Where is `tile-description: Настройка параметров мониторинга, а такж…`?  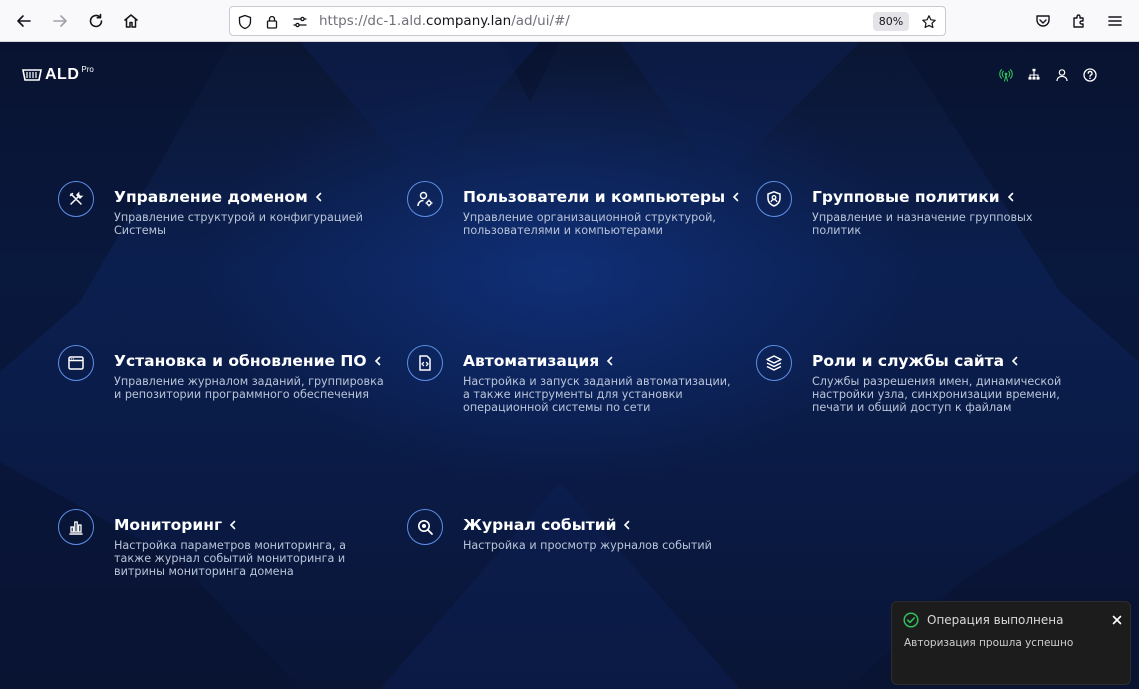 tile-description: Настройка параметров мониторинга, а такж… is located at coordinates (230, 558).